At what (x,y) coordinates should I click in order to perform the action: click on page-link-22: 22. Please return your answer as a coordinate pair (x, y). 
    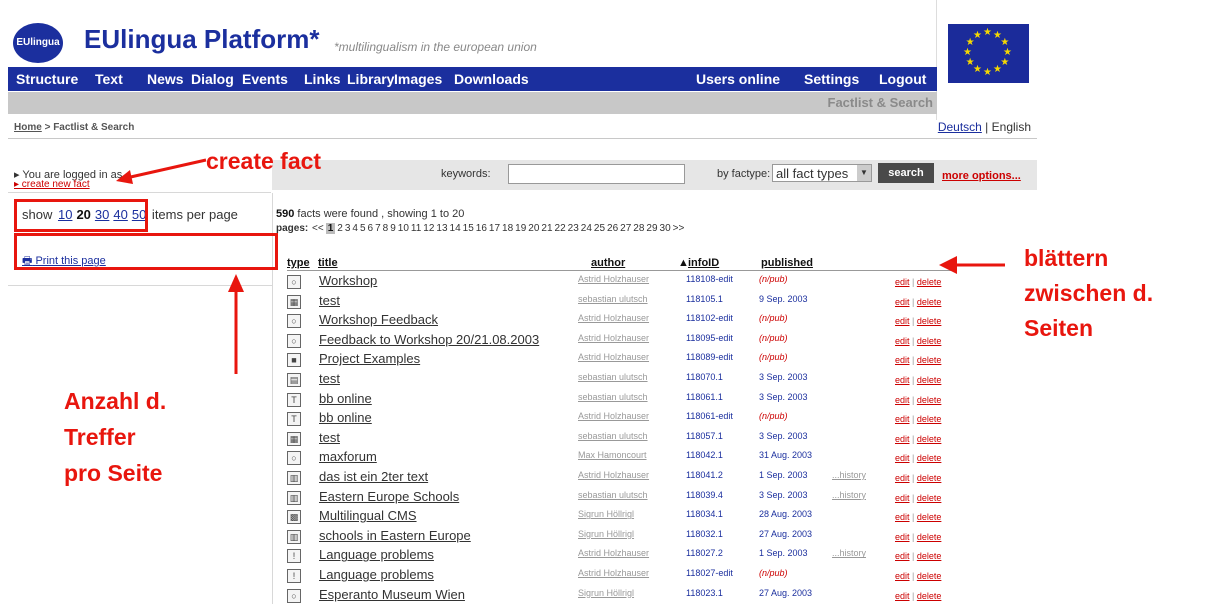
    Looking at the image, I should click on (560, 228).